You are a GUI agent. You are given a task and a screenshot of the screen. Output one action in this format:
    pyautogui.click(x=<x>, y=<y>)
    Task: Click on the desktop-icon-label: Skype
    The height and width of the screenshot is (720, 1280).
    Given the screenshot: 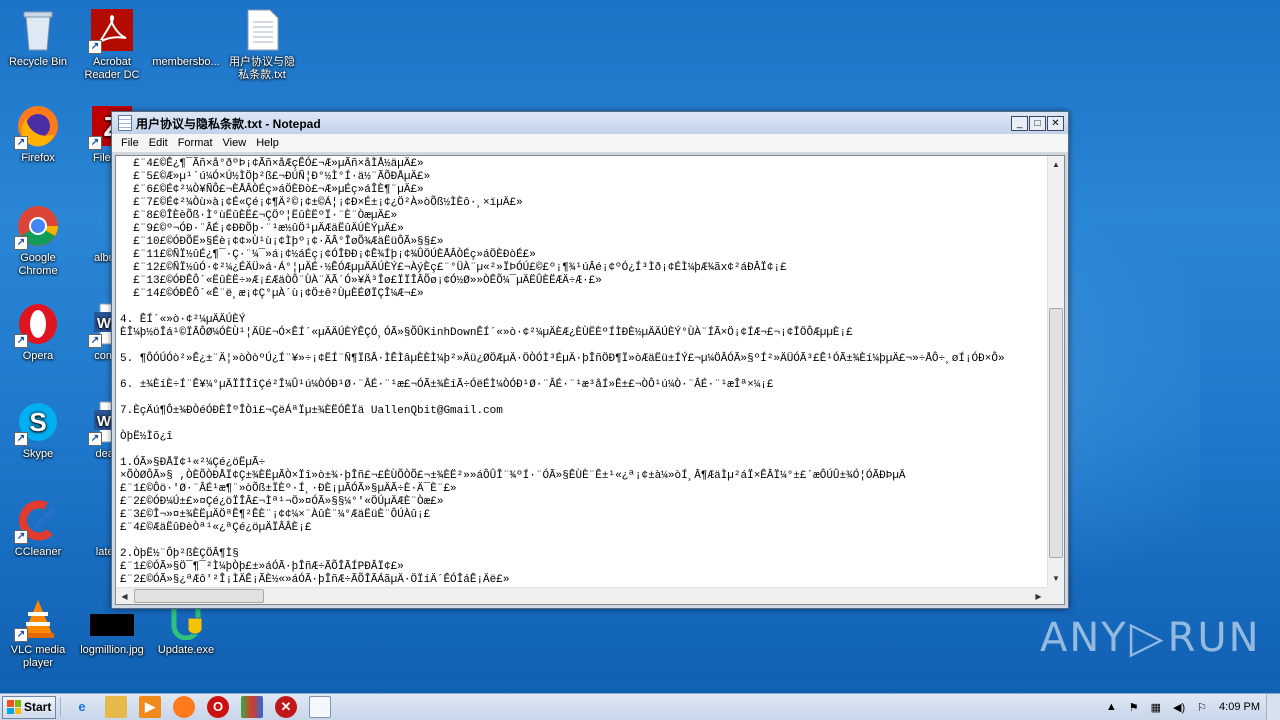 What is the action you would take?
    pyautogui.click(x=38, y=454)
    